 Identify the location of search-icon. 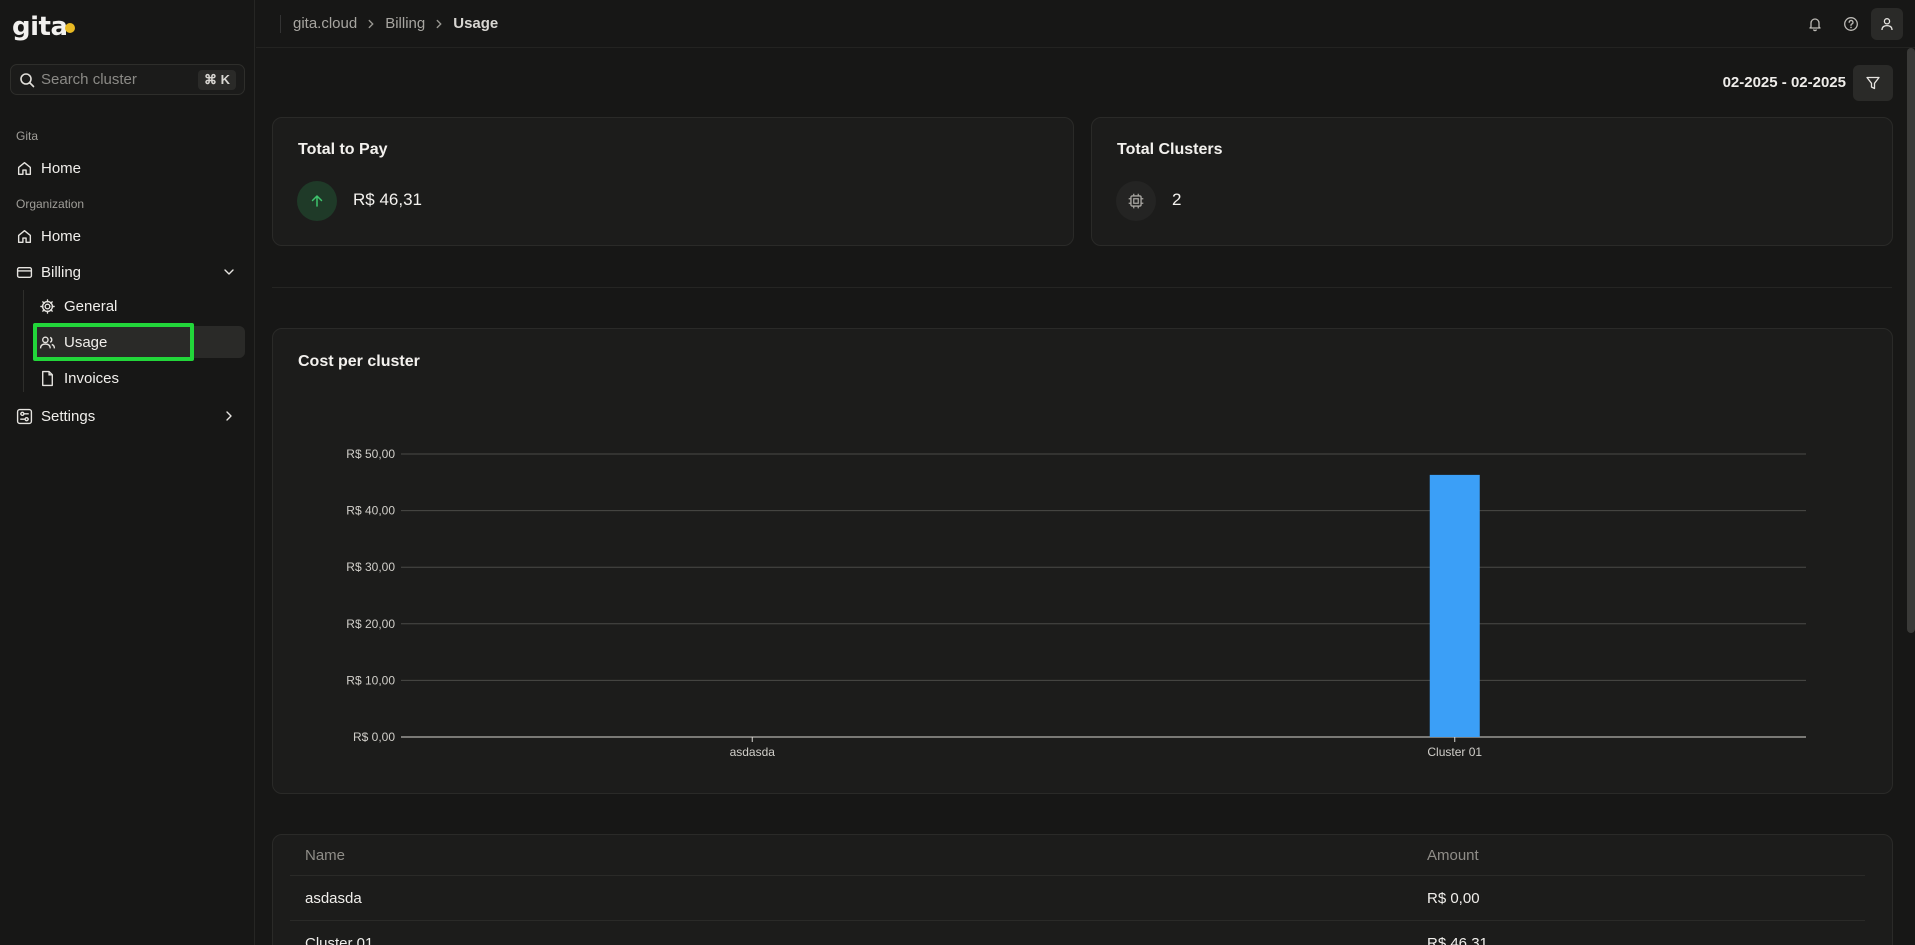
(27, 79).